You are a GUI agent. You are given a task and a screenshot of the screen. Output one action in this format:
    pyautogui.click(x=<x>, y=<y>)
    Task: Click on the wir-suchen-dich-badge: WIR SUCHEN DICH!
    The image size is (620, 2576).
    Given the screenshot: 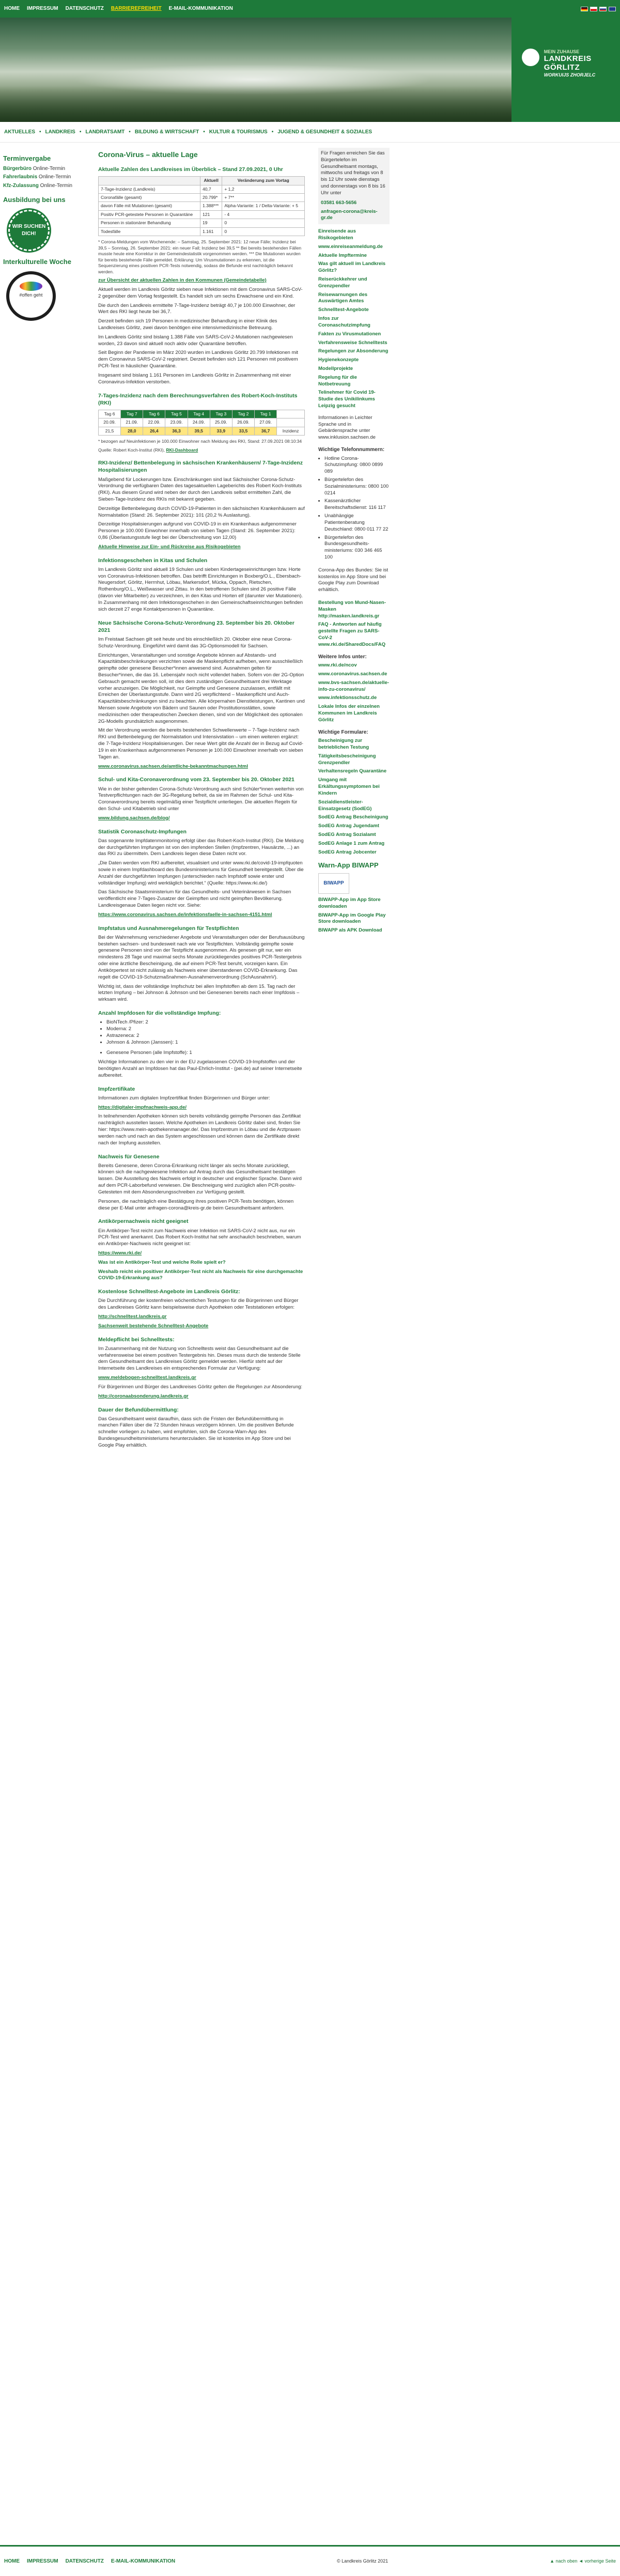 What is the action you would take?
    pyautogui.click(x=29, y=230)
    